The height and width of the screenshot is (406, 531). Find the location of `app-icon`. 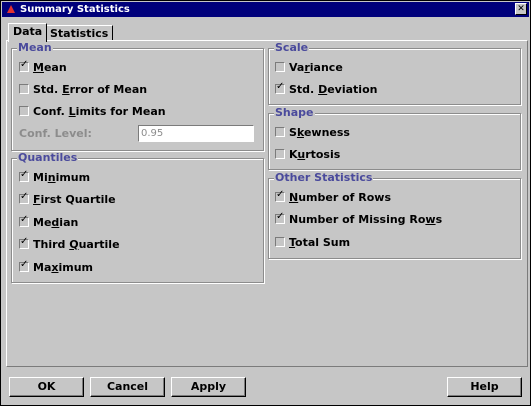

app-icon is located at coordinates (11, 9).